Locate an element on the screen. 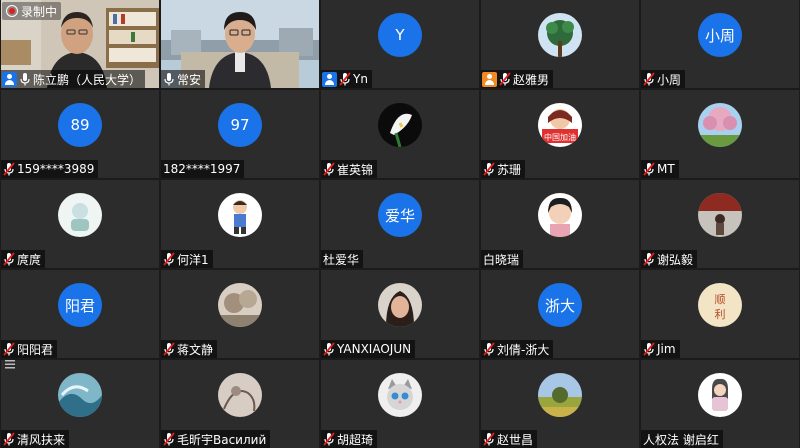  landscape-avatar-image is located at coordinates (240, 305).